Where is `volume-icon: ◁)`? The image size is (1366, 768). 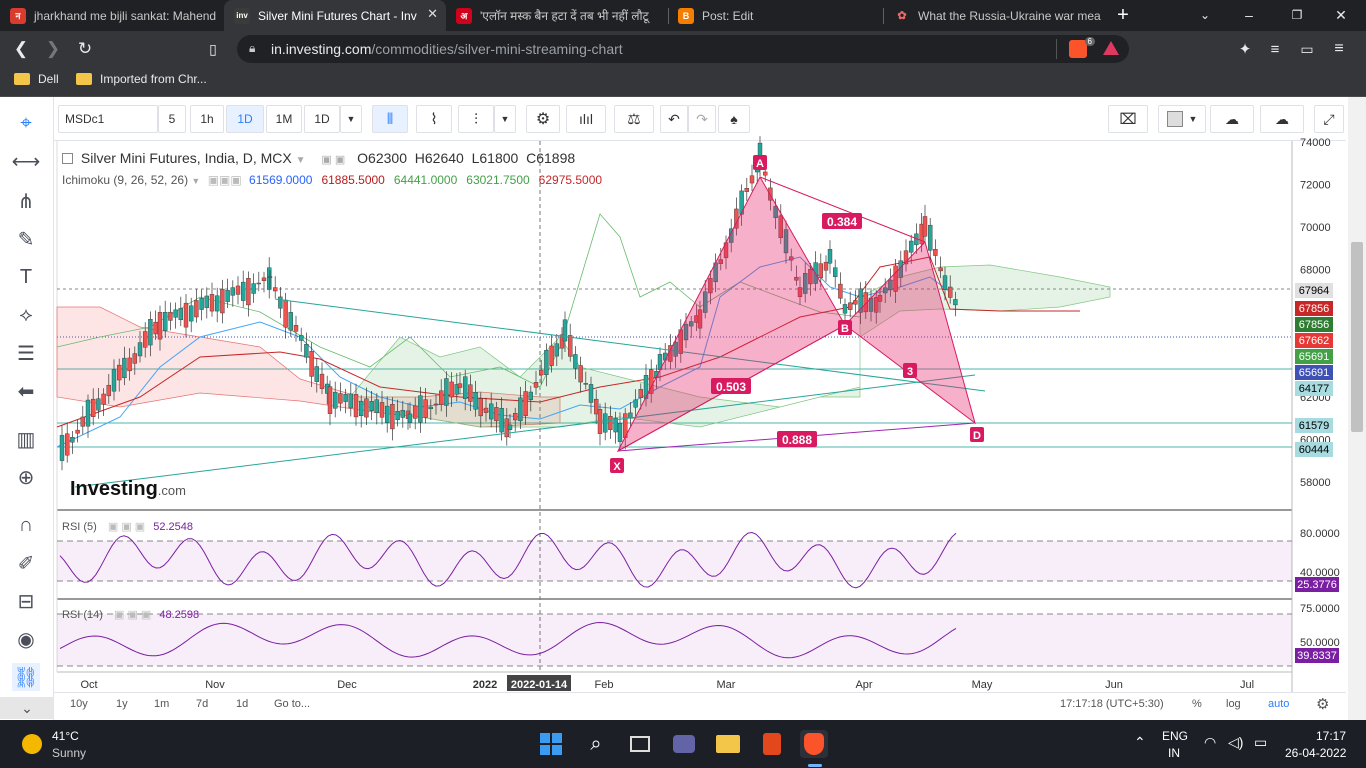
volume-icon: ◁) is located at coordinates (1235, 742).